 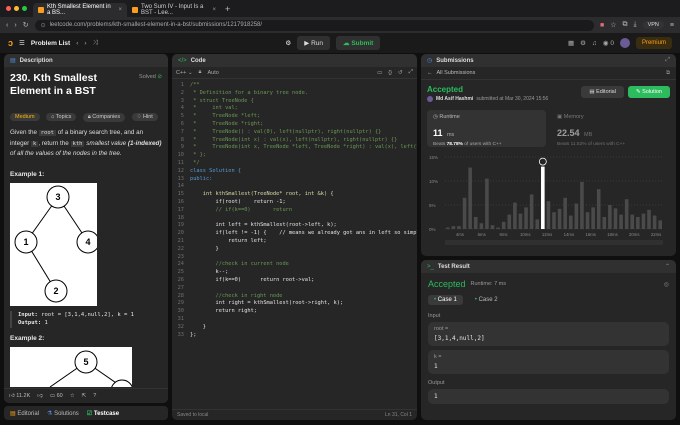 I want to click on all-submissions-link: ← All Submissions ⧉, so click(x=548, y=73).